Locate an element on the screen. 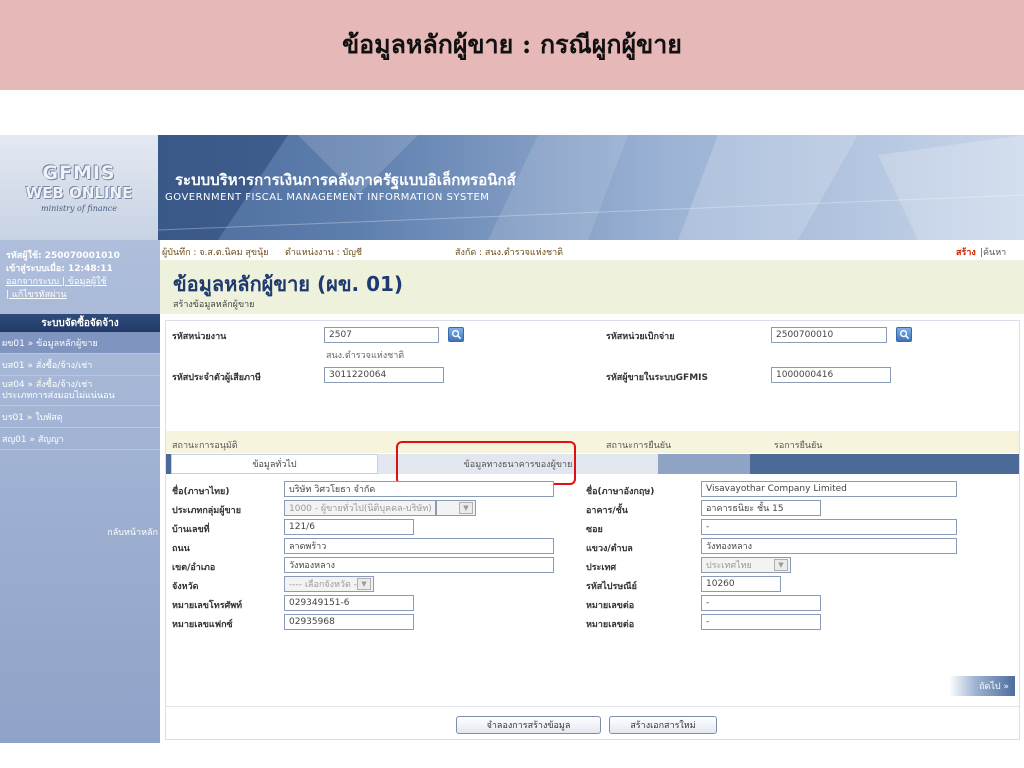 The image size is (1024, 768). vendor-group-dropdown: ▼ is located at coordinates (456, 508).